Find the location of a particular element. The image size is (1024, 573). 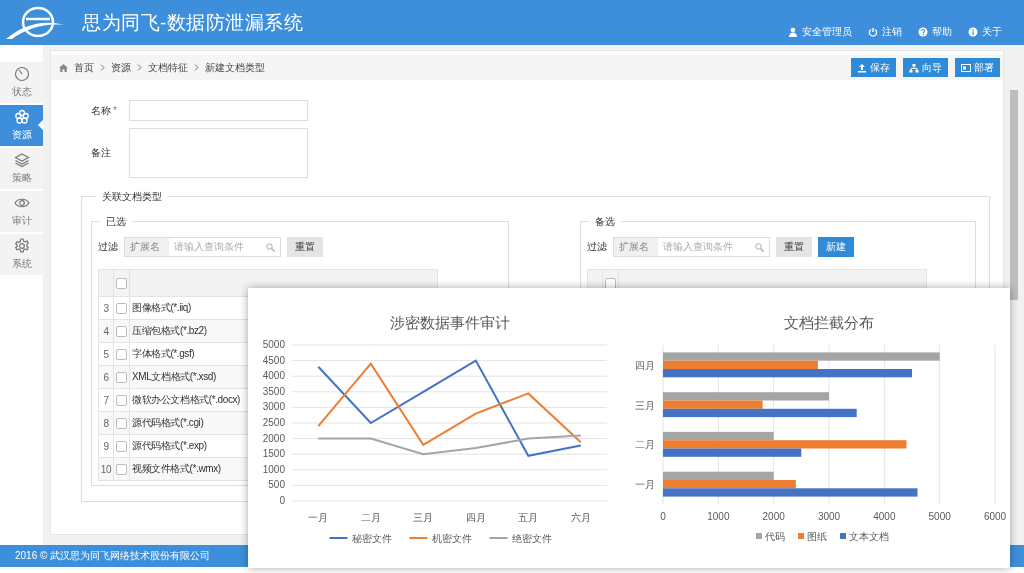

sidebar-item: 资源 is located at coordinates (21, 125).